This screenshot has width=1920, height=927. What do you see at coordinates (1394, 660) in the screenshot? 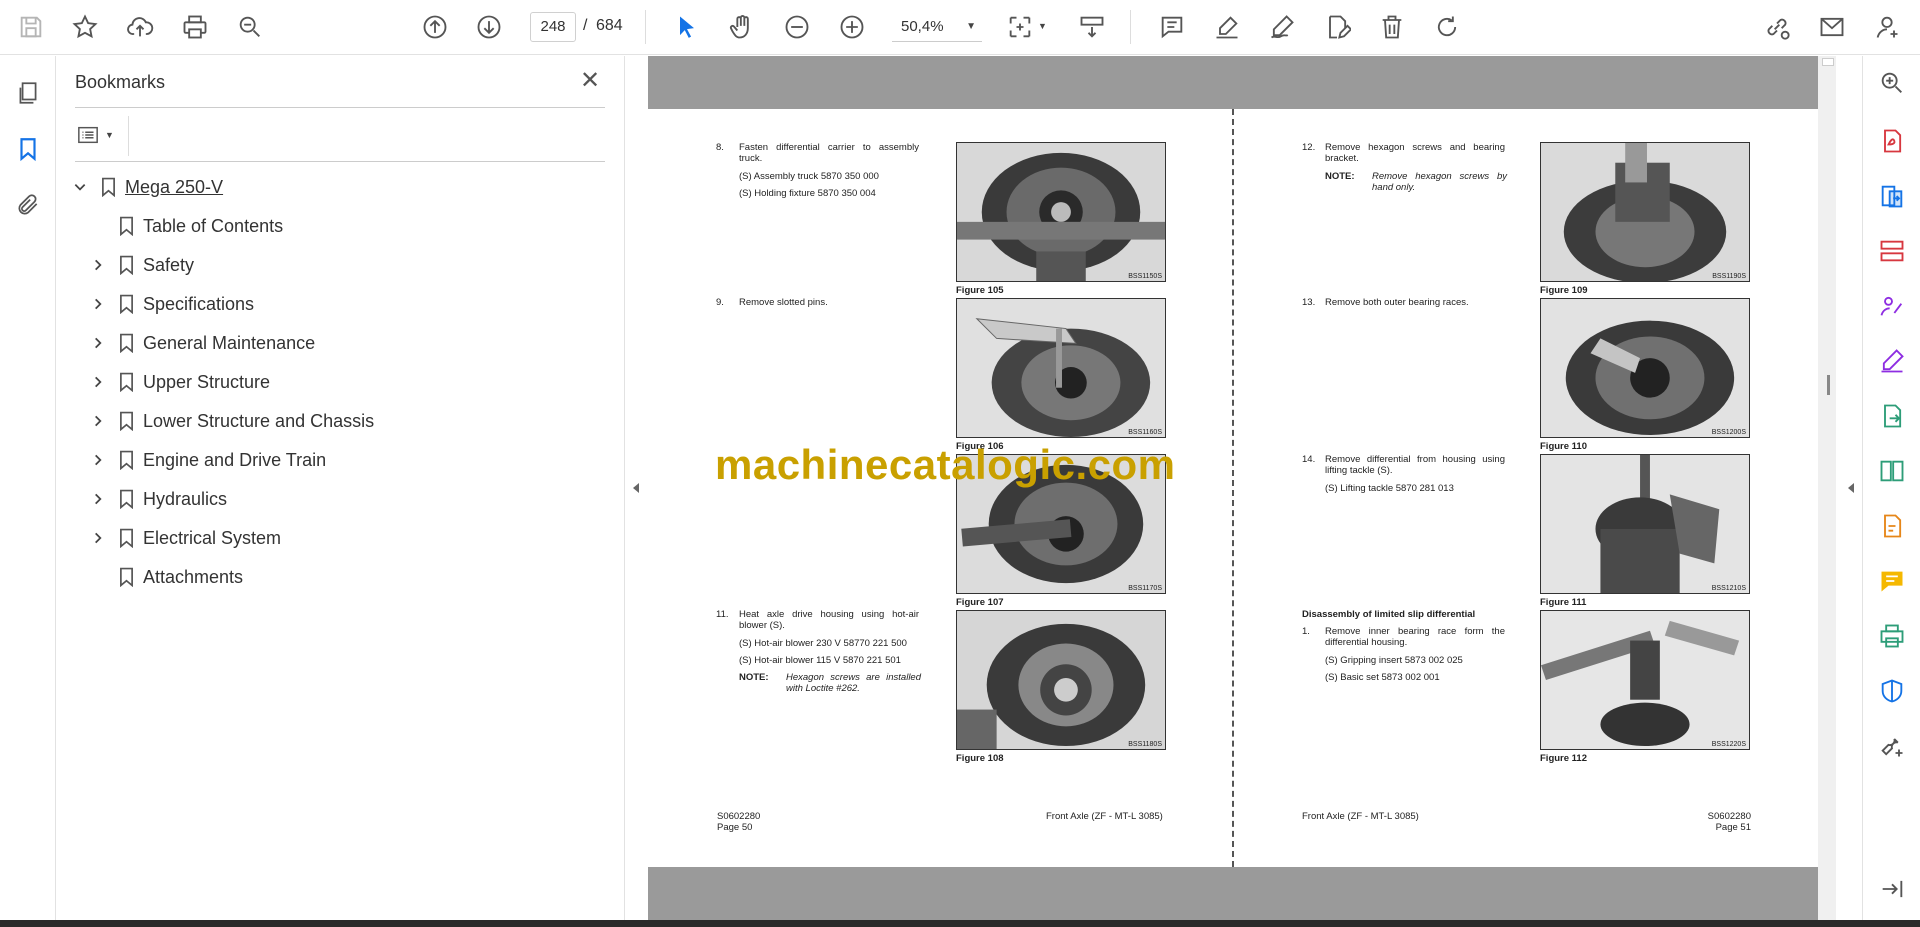
I see `tool-line: (S) Gripping insert 5873 002 025` at bounding box center [1394, 660].